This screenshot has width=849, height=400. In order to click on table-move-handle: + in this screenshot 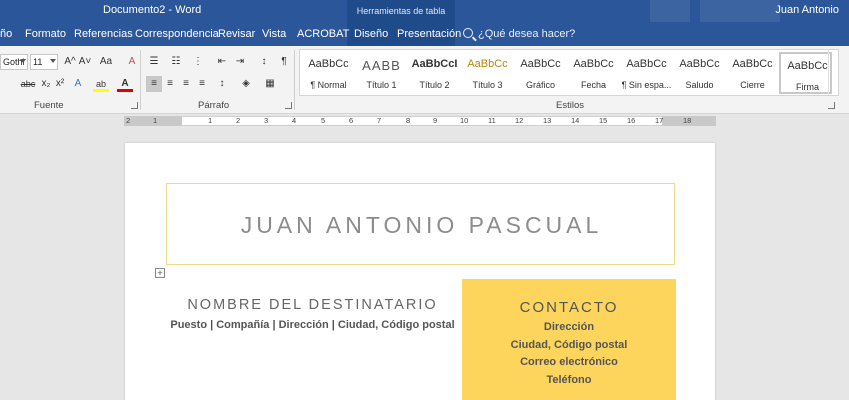, I will do `click(160, 273)`.